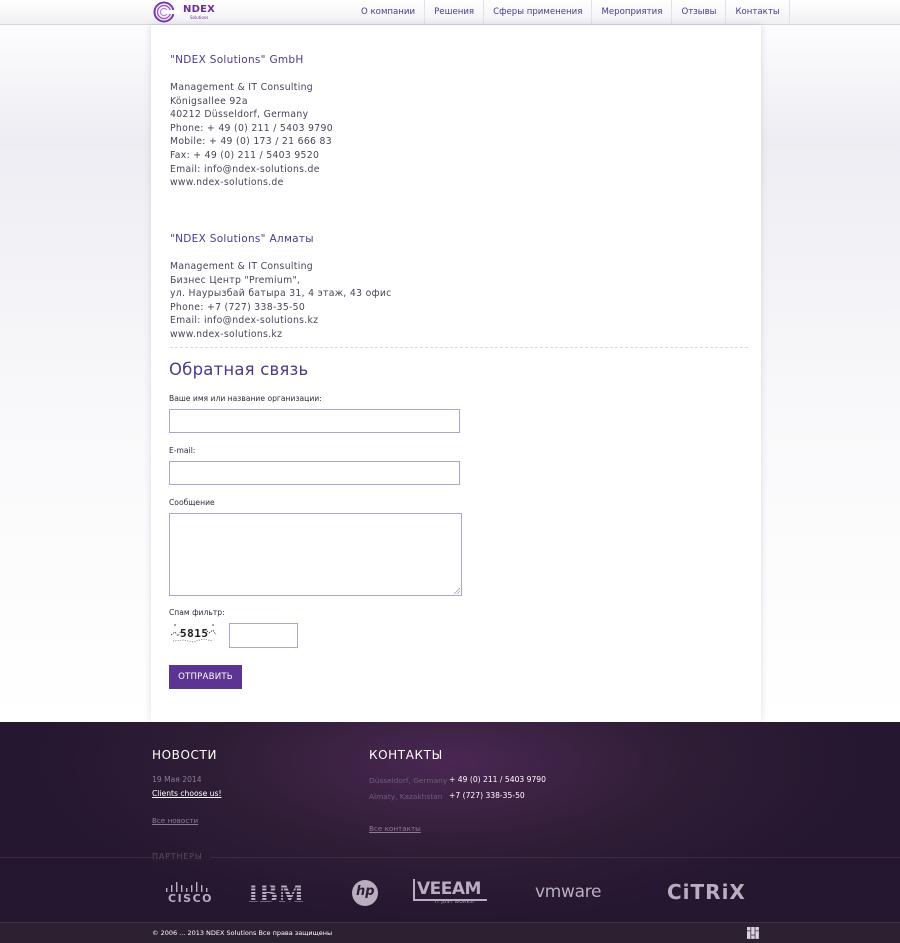 The image size is (900, 943). Describe the element at coordinates (406, 796) in the screenshot. I see `contact-city: Almaty, Kazakhstan` at that location.